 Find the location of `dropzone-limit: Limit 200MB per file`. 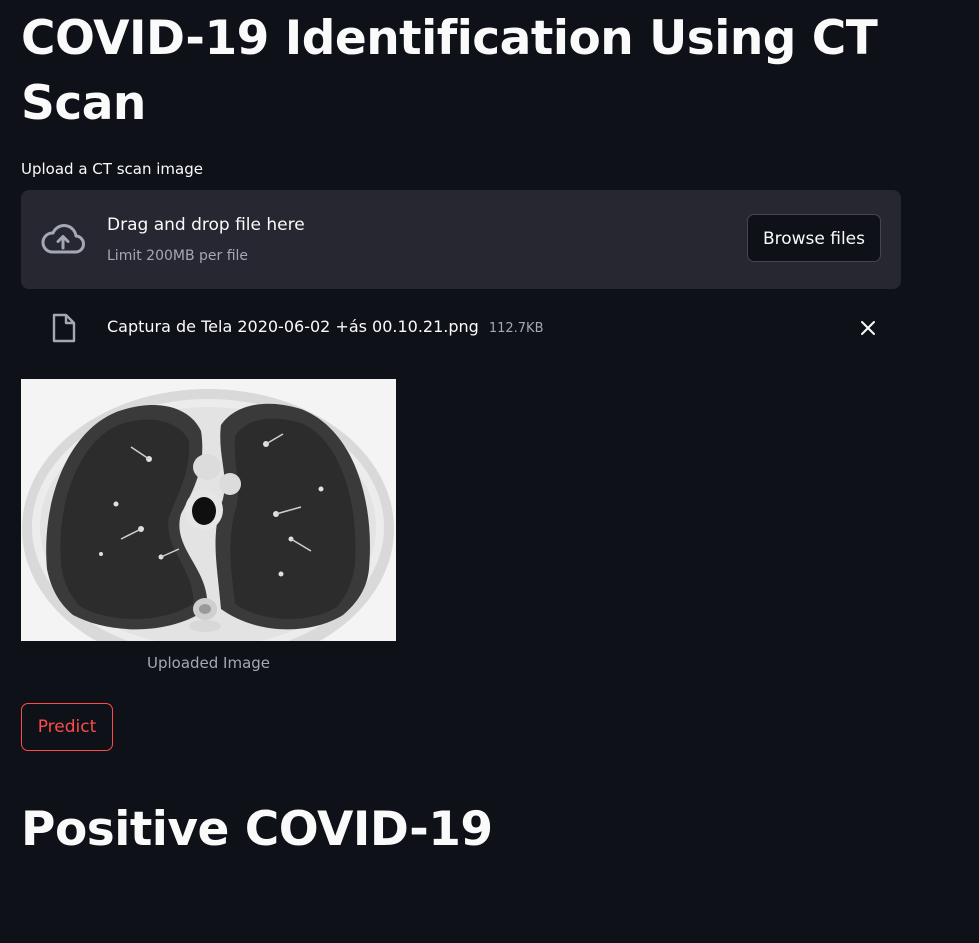

dropzone-limit: Limit 200MB per file is located at coordinates (178, 256).